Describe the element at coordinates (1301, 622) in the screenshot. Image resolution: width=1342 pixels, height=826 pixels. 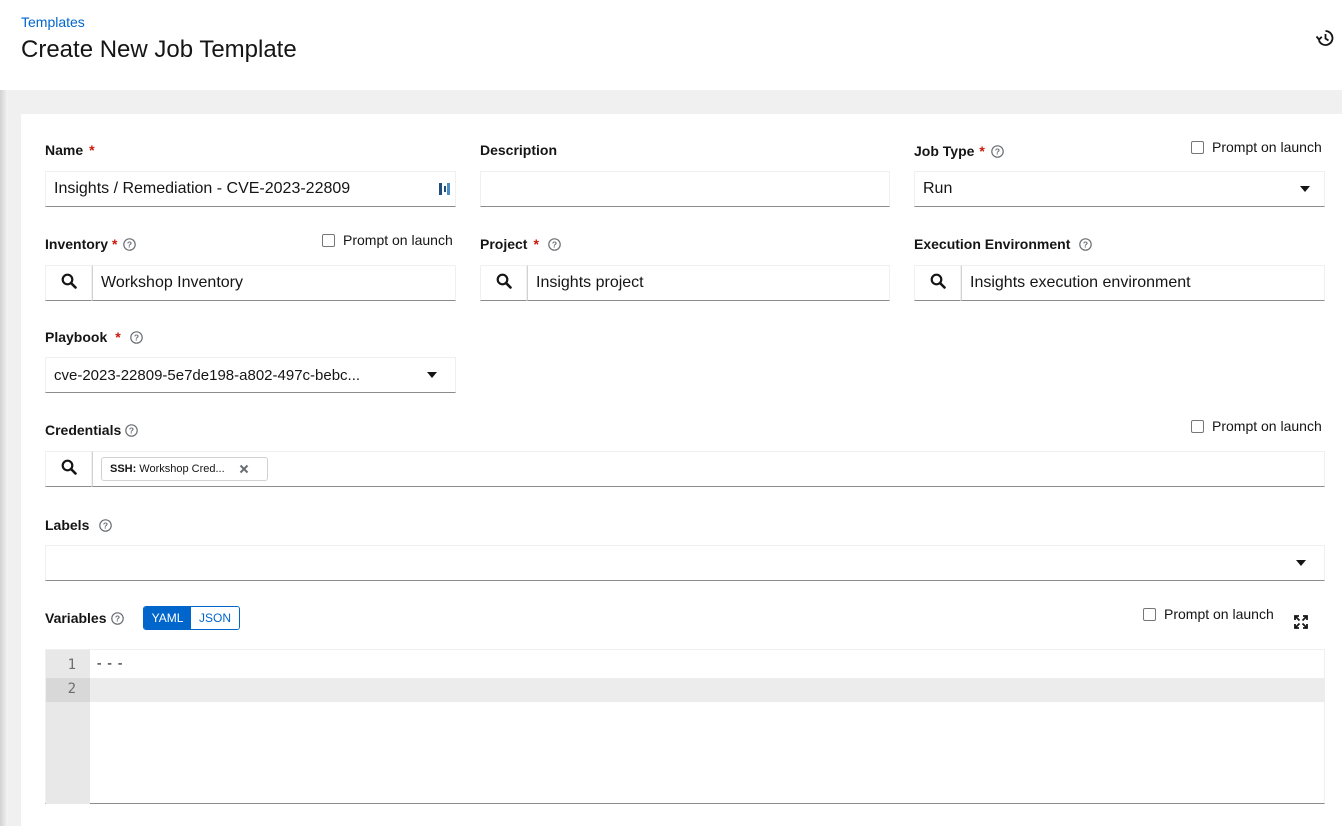
I see `expand-icon` at that location.